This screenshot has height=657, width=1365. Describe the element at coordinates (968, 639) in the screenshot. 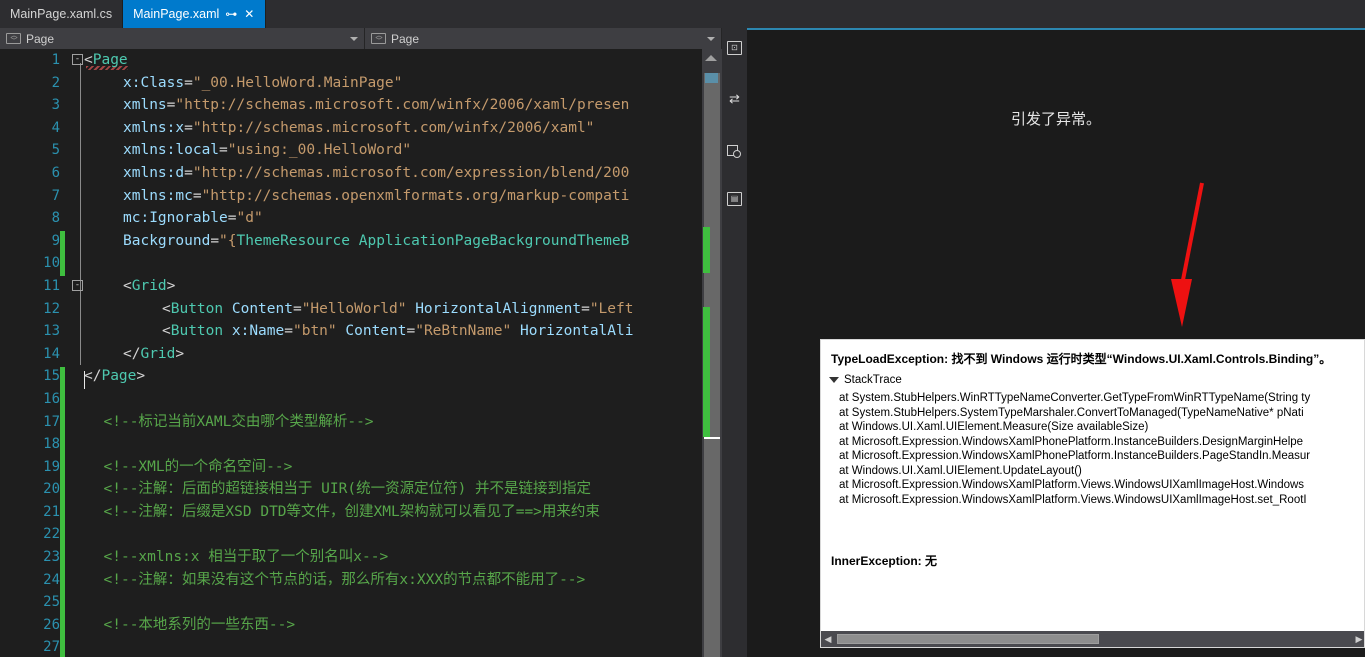

I see `hscroll-thumb` at that location.